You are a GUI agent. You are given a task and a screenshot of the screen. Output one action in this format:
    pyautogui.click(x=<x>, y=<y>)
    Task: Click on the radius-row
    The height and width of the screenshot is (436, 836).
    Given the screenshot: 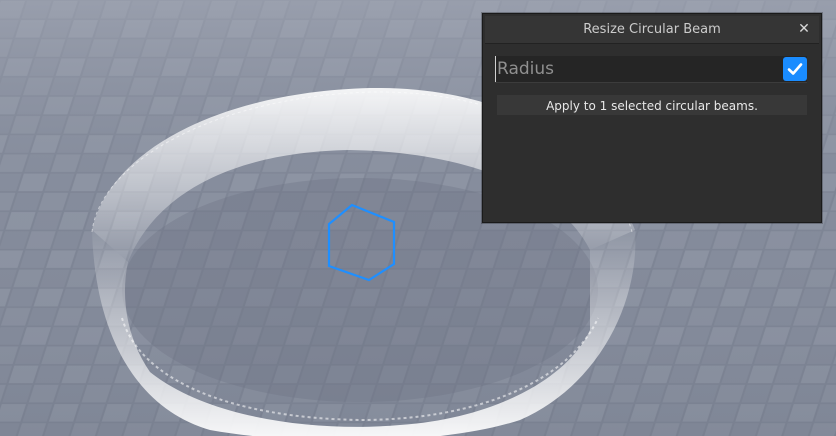 What is the action you would take?
    pyautogui.click(x=651, y=69)
    